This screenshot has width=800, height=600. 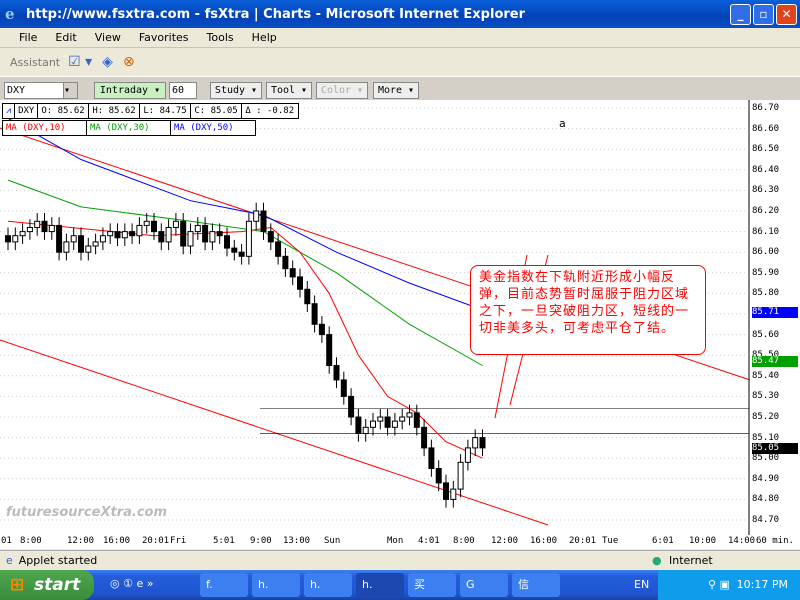 What do you see at coordinates (484, 585) in the screenshot?
I see `task-button: G` at bounding box center [484, 585].